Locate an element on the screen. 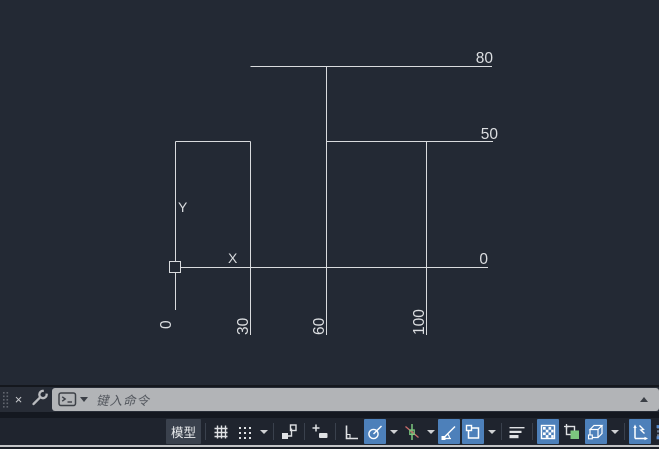 The image size is (659, 449). object-snap-tracking-button is located at coordinates (449, 431).